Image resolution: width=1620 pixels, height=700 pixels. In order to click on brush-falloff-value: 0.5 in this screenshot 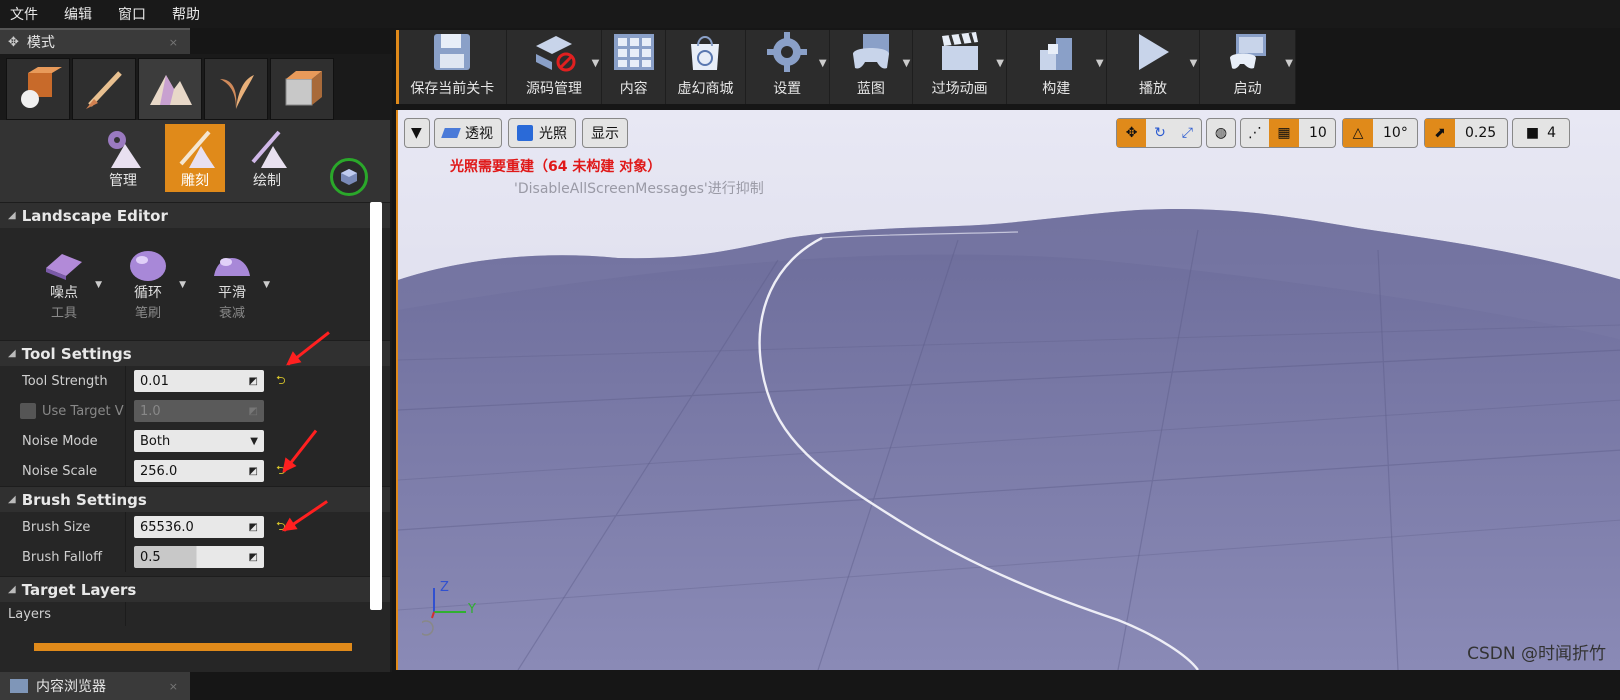, I will do `click(150, 557)`.